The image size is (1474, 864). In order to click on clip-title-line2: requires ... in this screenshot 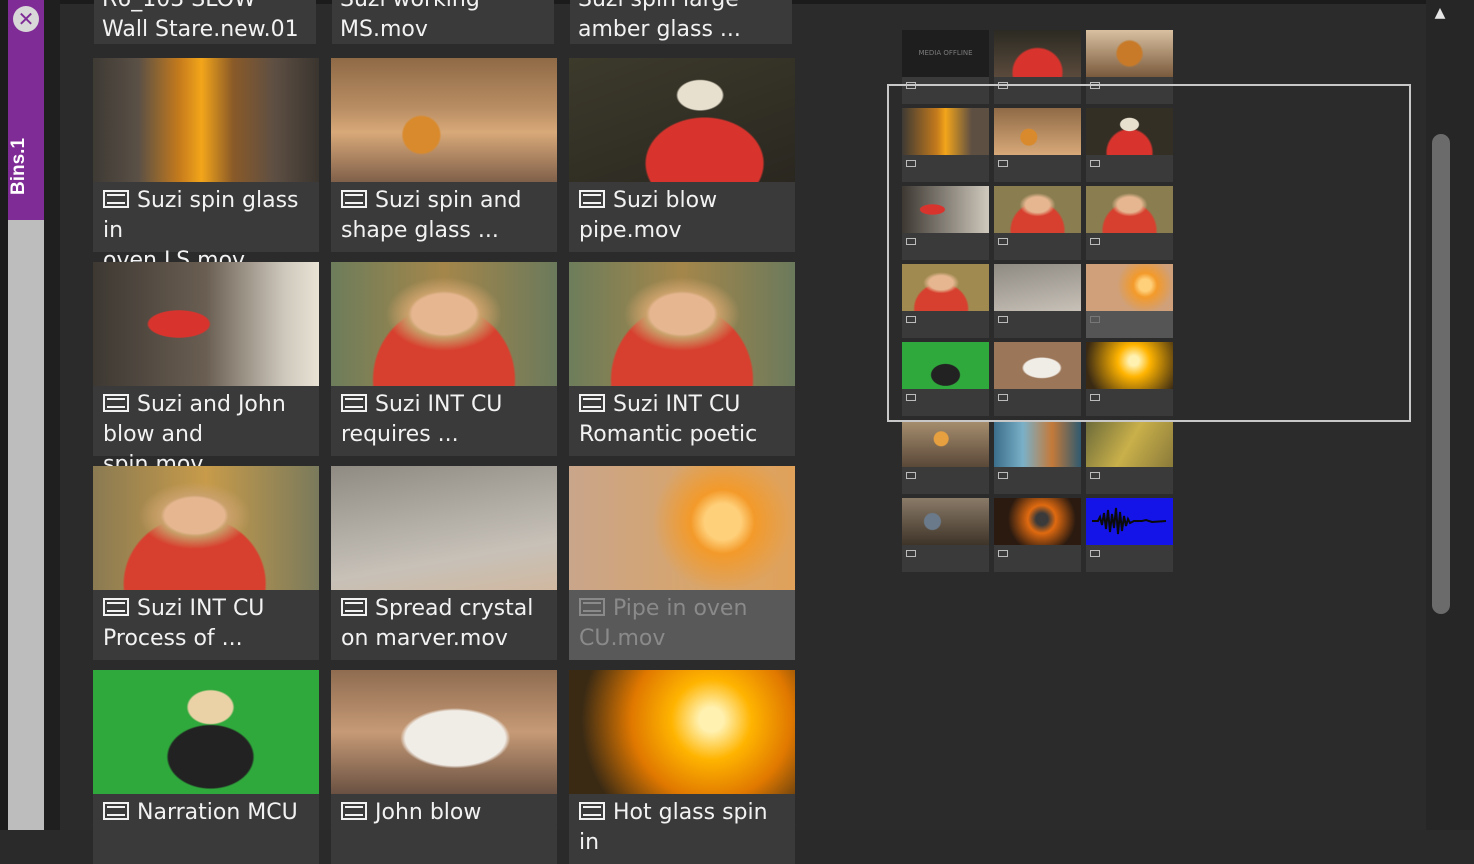, I will do `click(400, 434)`.